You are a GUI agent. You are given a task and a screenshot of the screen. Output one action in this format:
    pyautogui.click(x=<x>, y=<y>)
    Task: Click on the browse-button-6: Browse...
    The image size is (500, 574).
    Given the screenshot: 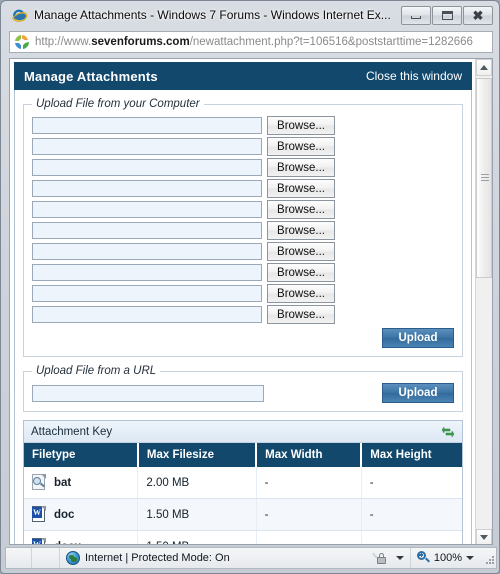 What is the action you would take?
    pyautogui.click(x=301, y=230)
    